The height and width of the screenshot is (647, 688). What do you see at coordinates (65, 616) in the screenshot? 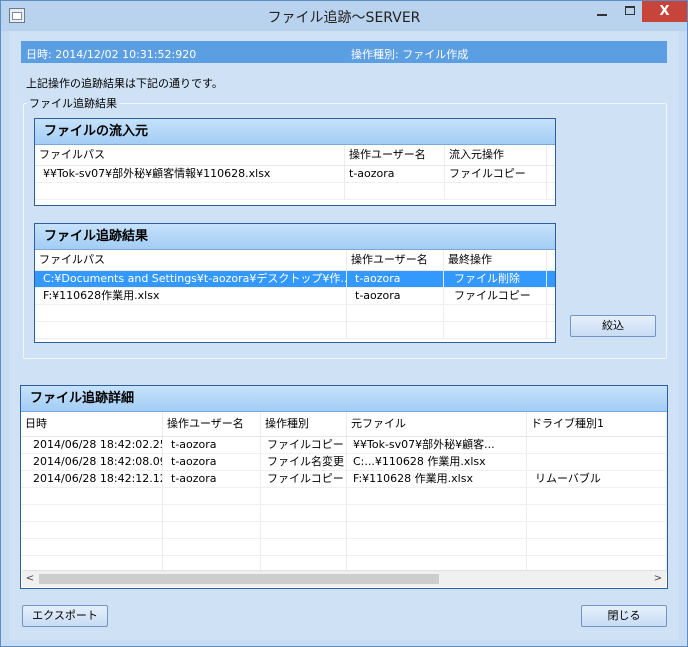
I see `export-button: エクスポート` at bounding box center [65, 616].